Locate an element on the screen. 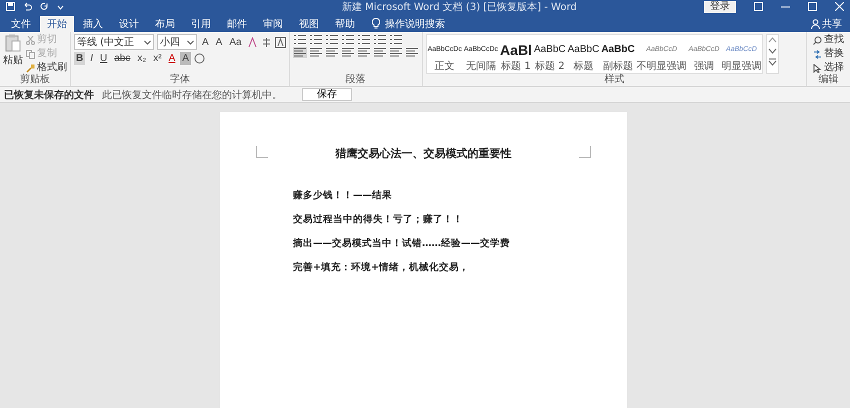  enclose-character-icon is located at coordinates (199, 58).